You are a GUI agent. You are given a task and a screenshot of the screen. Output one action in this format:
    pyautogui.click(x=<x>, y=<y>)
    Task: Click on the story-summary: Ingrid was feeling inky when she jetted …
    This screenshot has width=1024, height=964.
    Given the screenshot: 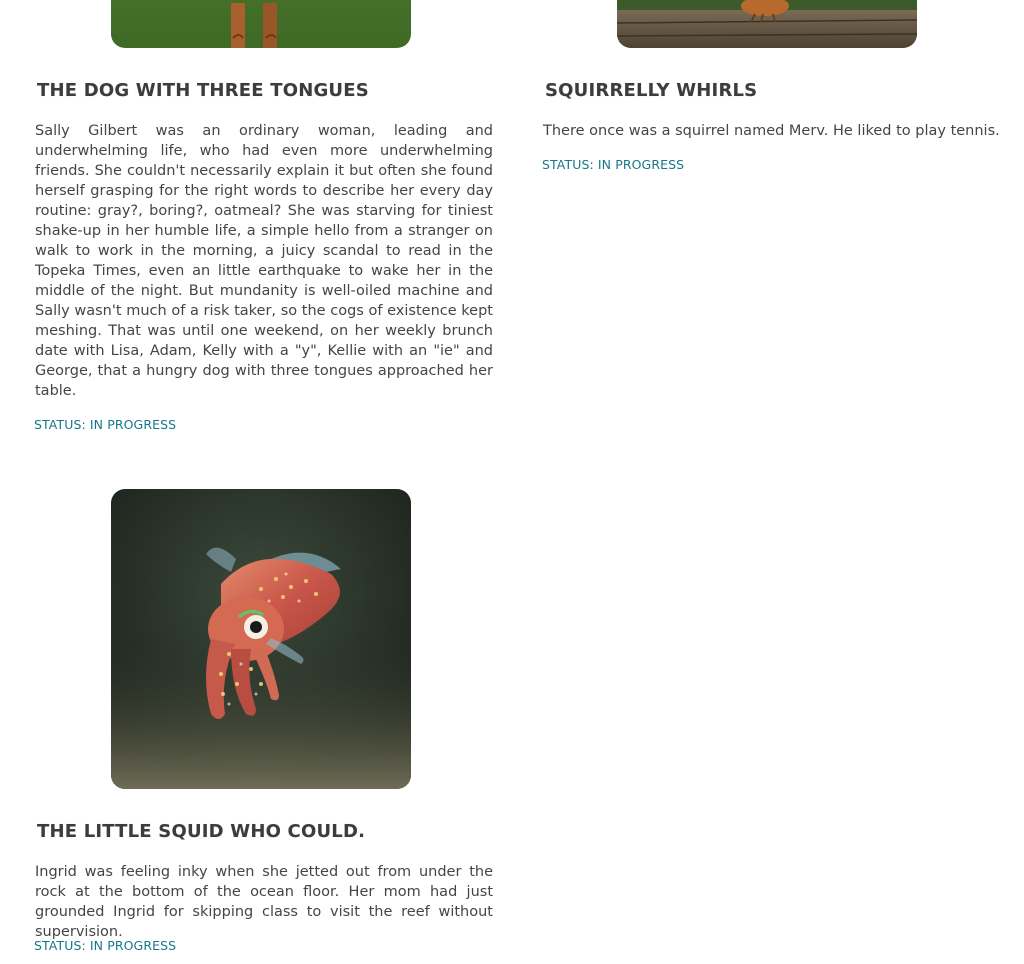 What is the action you would take?
    pyautogui.click(x=264, y=902)
    